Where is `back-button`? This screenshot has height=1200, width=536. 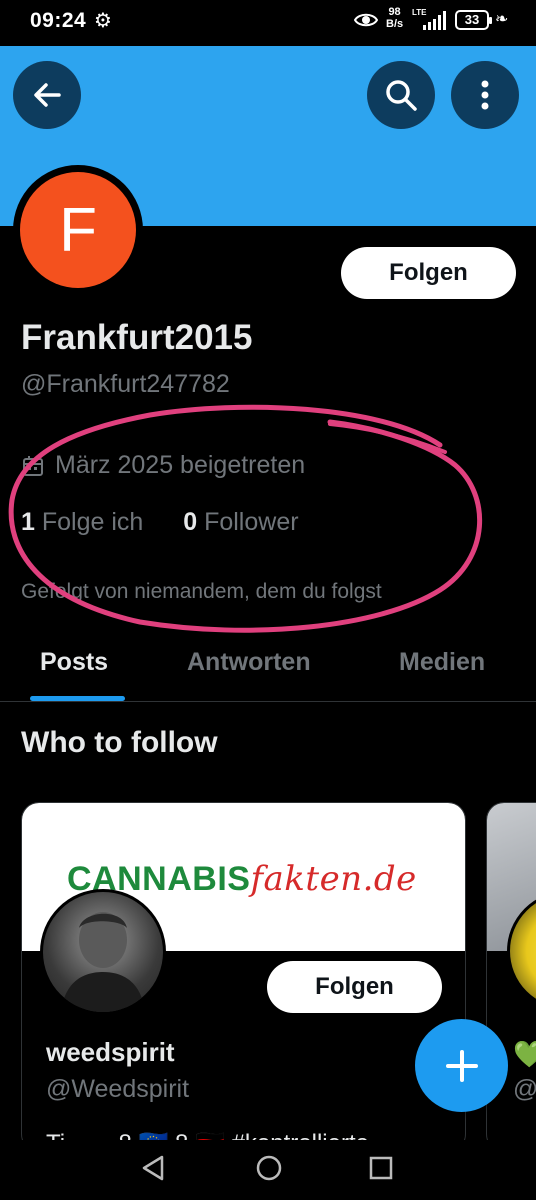 back-button is located at coordinates (47, 95).